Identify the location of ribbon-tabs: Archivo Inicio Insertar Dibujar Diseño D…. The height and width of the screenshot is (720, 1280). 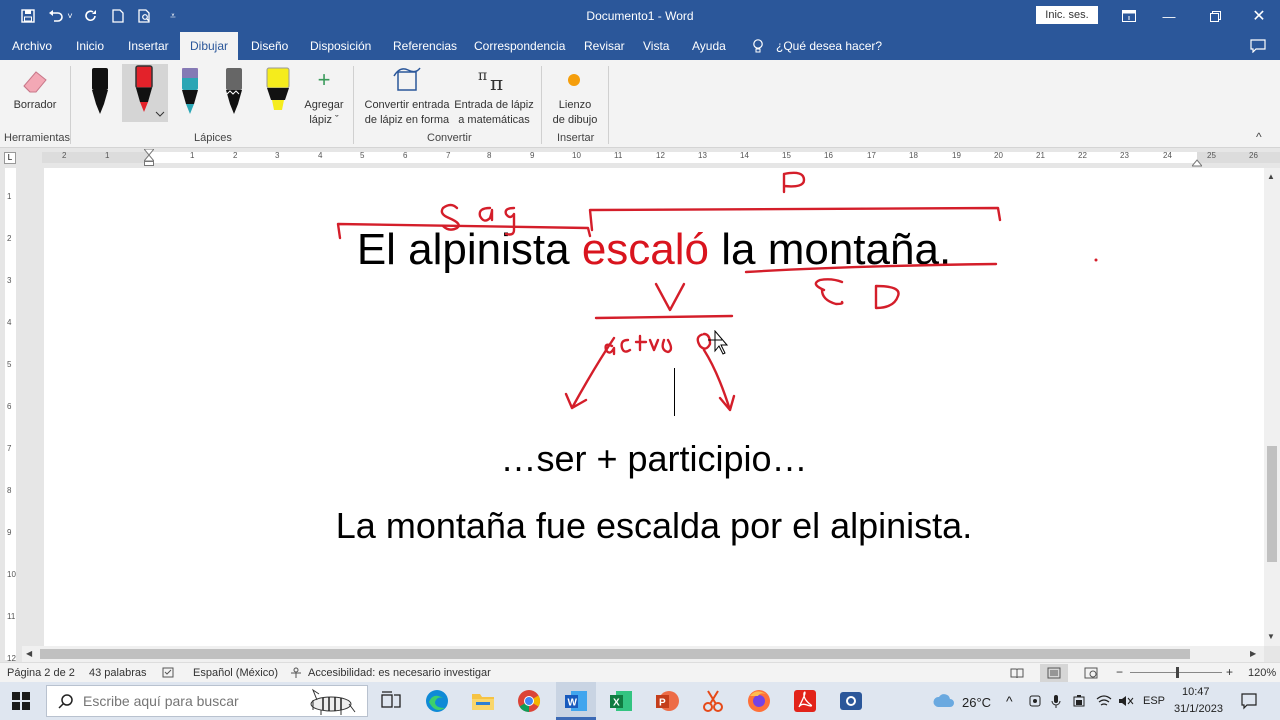
(640, 46).